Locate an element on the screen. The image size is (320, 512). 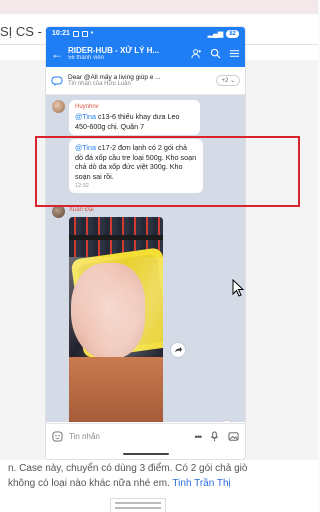
chat-header: ← RIDER-HUB - XỬ LÝ H... 56 thành viên is located at coordinates (145, 53).